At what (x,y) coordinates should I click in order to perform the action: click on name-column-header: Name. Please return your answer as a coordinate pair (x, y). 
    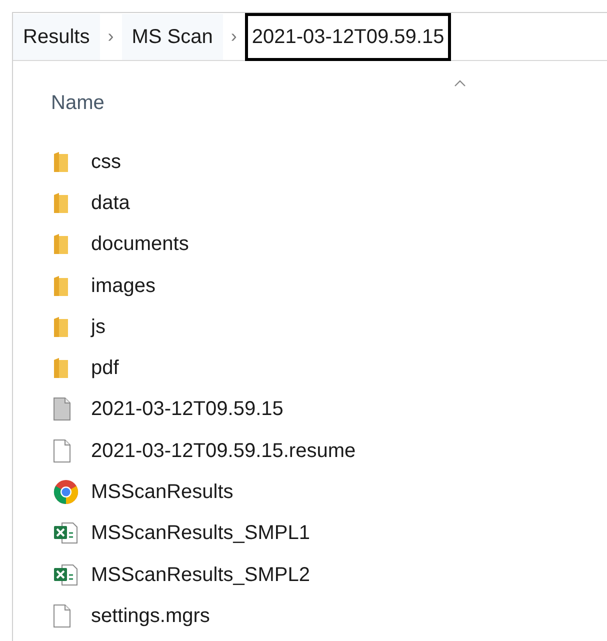
    Looking at the image, I should click on (77, 103).